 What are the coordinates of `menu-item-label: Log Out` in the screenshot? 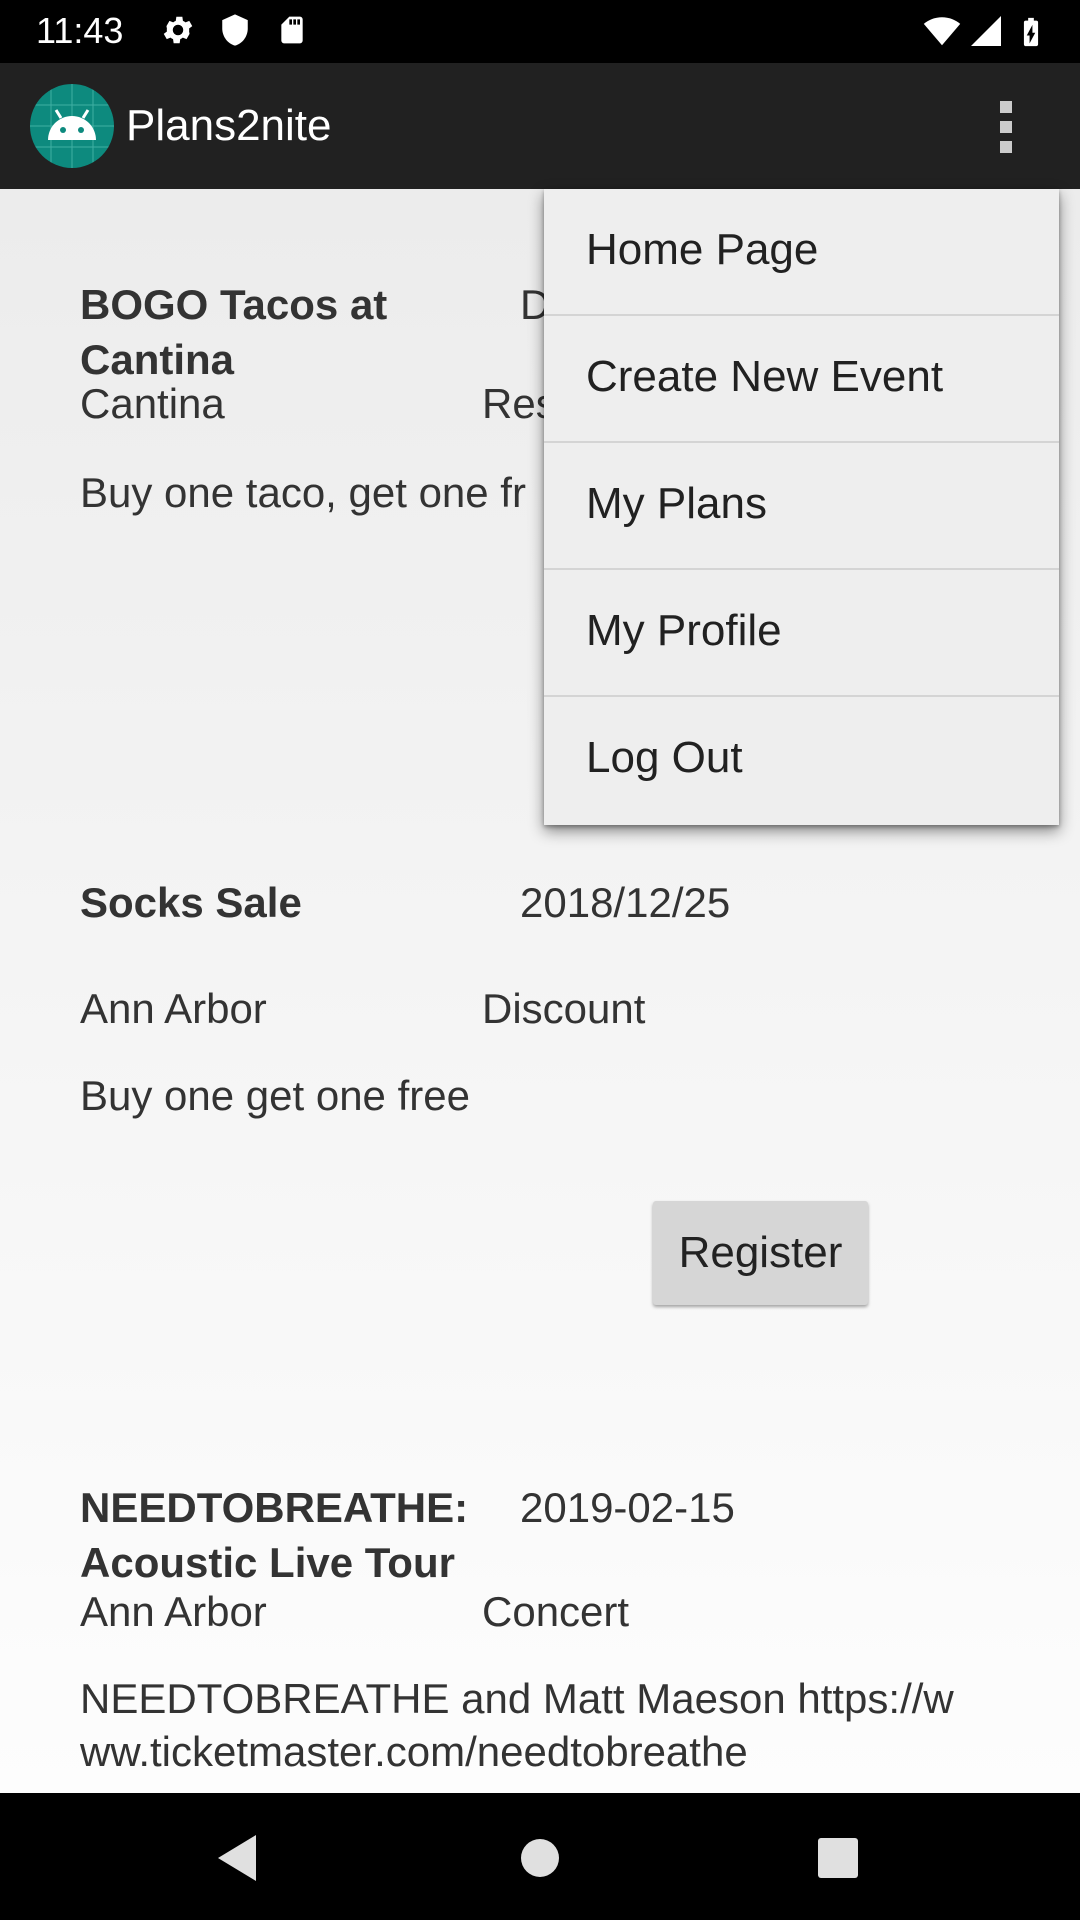 It's located at (664, 757).